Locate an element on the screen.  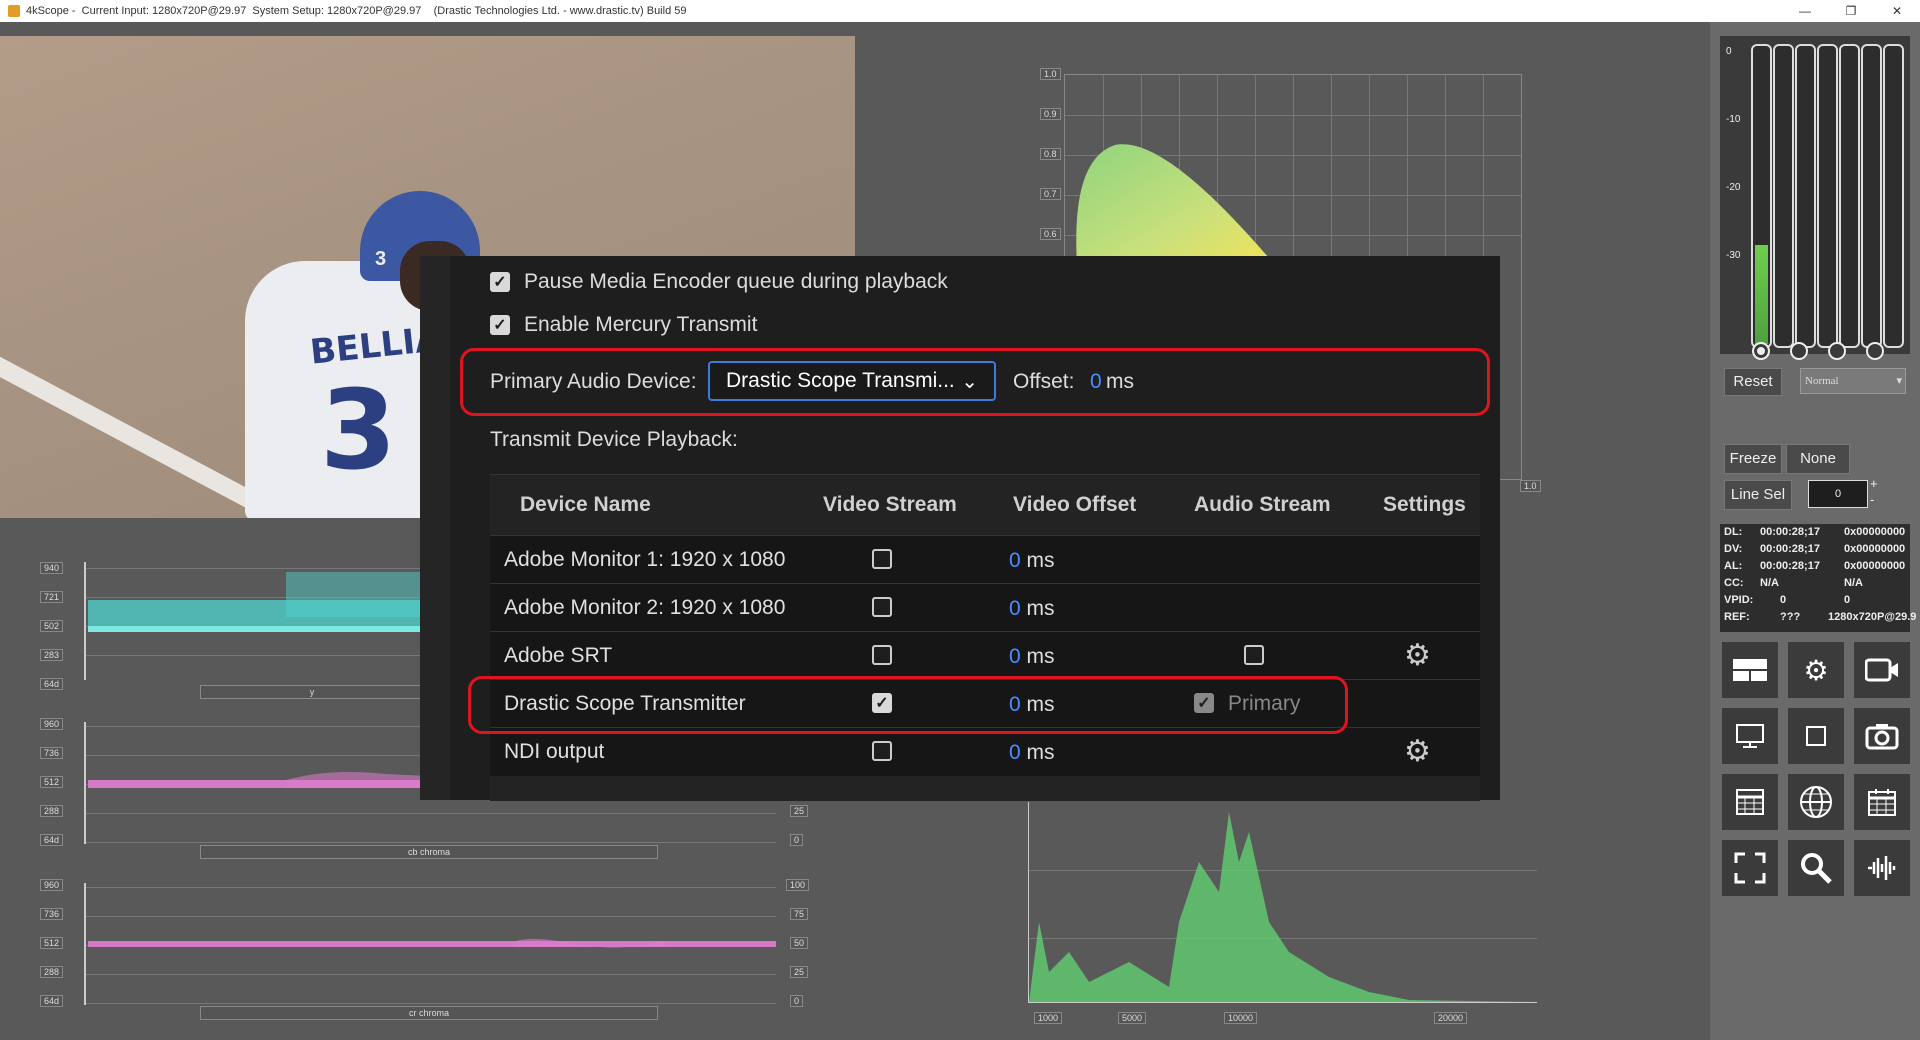
waveform-cb-right-tick: 25 is located at coordinates (799, 811).